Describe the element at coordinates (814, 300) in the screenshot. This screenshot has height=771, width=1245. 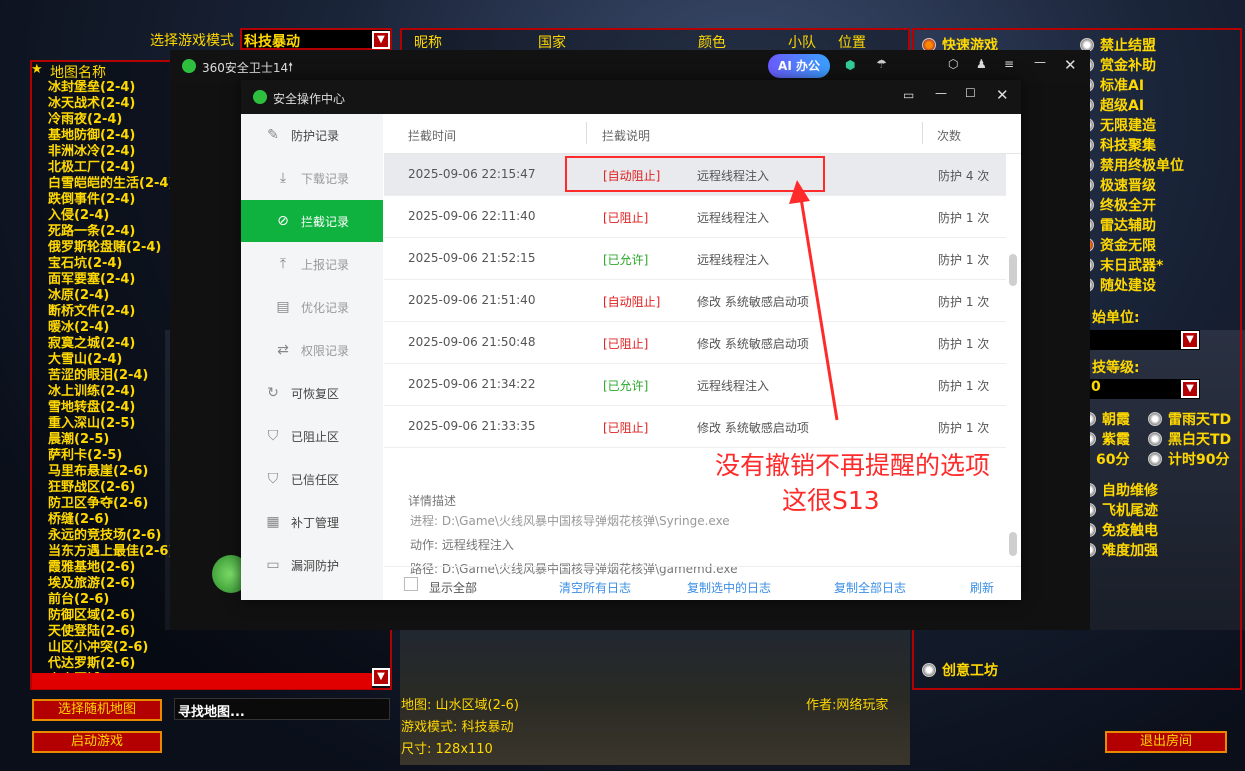
I see `annotation-arrow` at that location.